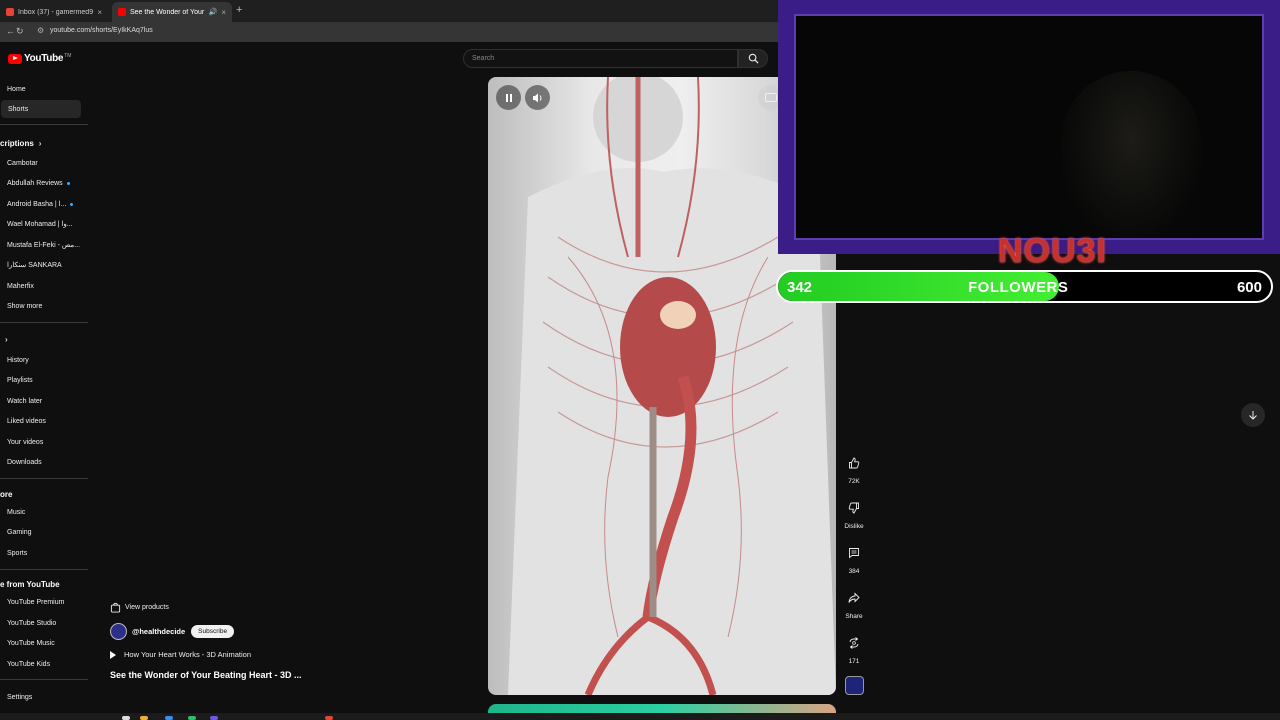  I want to click on related-video-title: How Your Heart Works - 3D Animation, so click(187, 654).